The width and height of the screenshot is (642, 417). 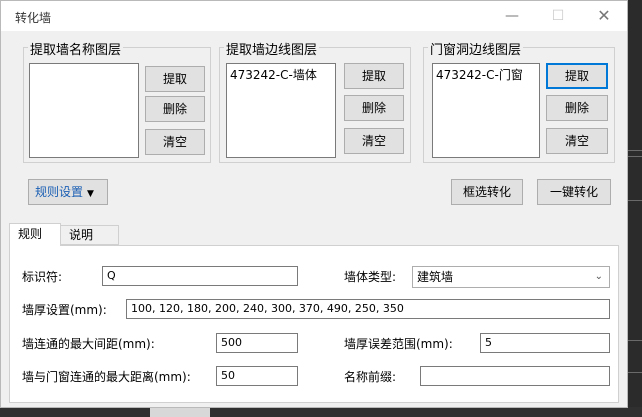 What do you see at coordinates (598, 276) in the screenshot?
I see `chevron-down-icon: ⌄` at bounding box center [598, 276].